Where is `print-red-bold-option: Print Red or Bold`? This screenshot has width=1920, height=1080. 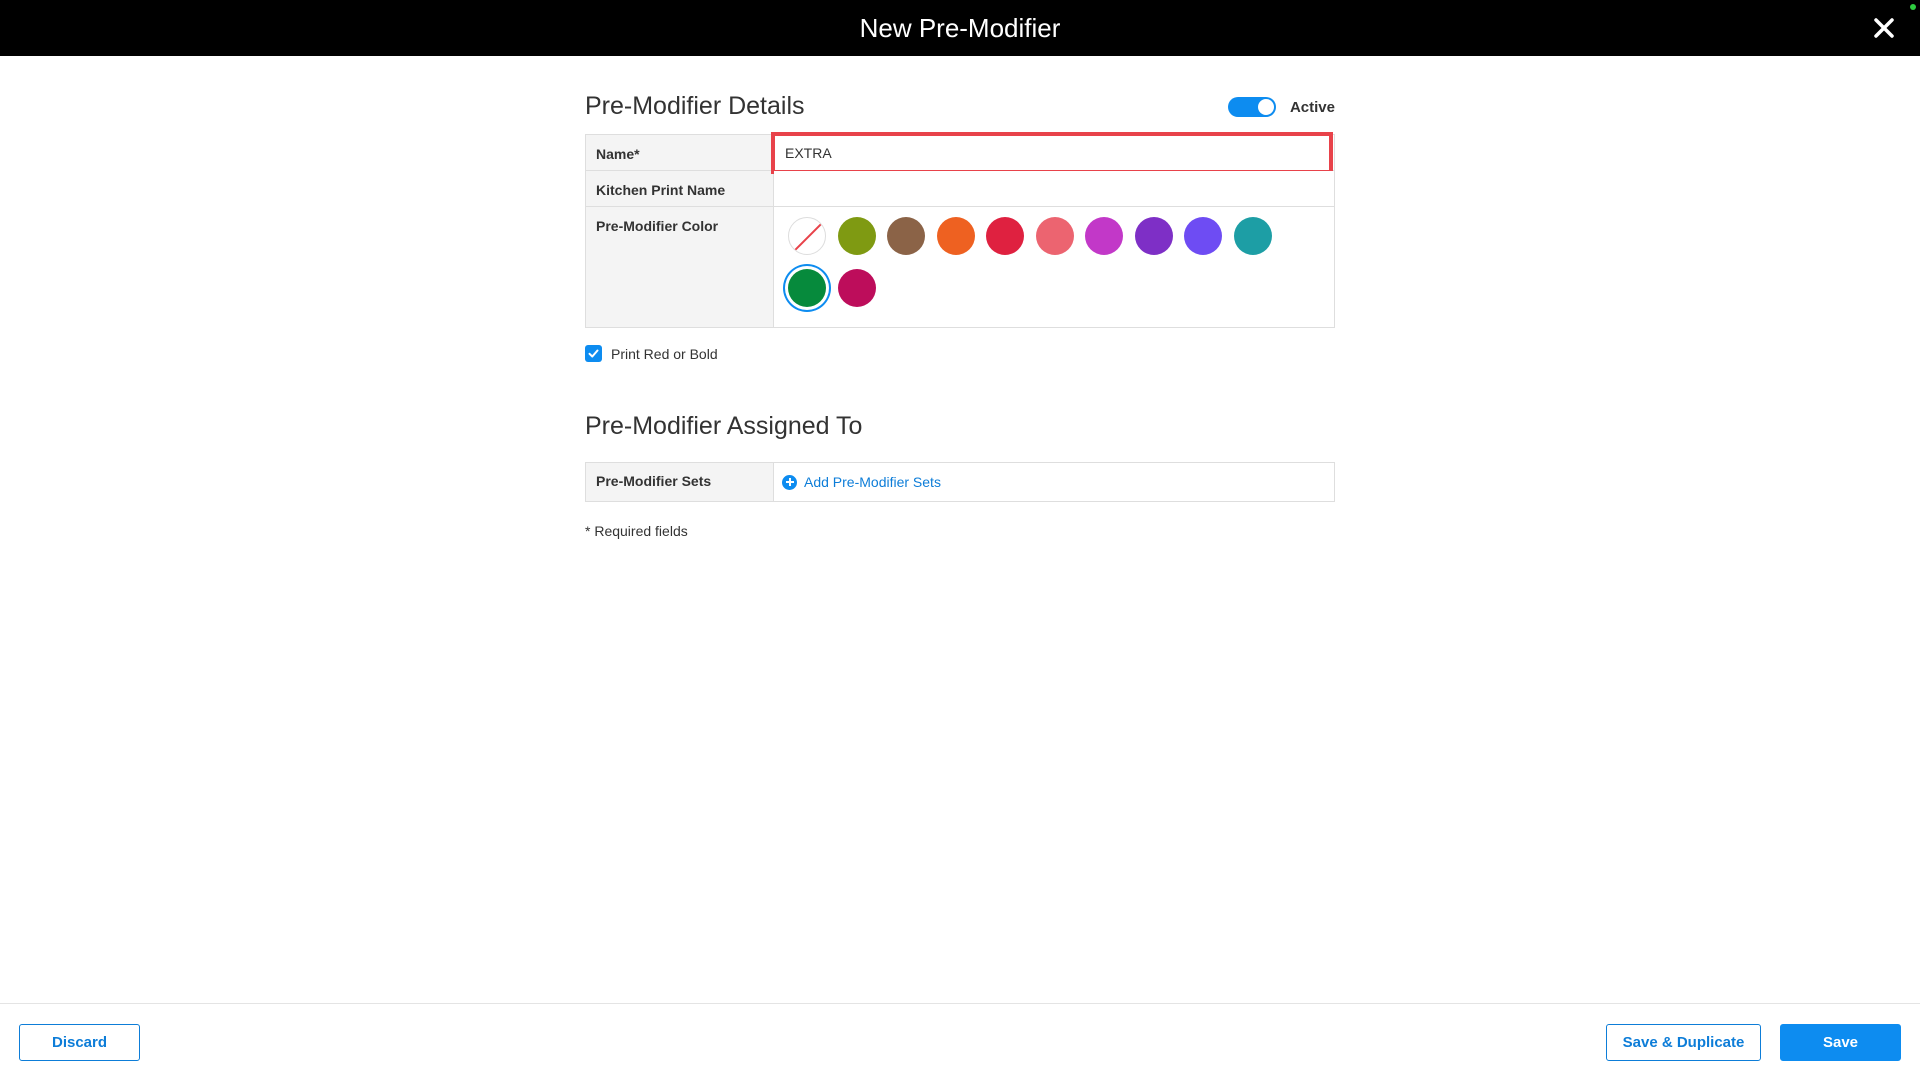 print-red-bold-option: Print Red or Bold is located at coordinates (651, 353).